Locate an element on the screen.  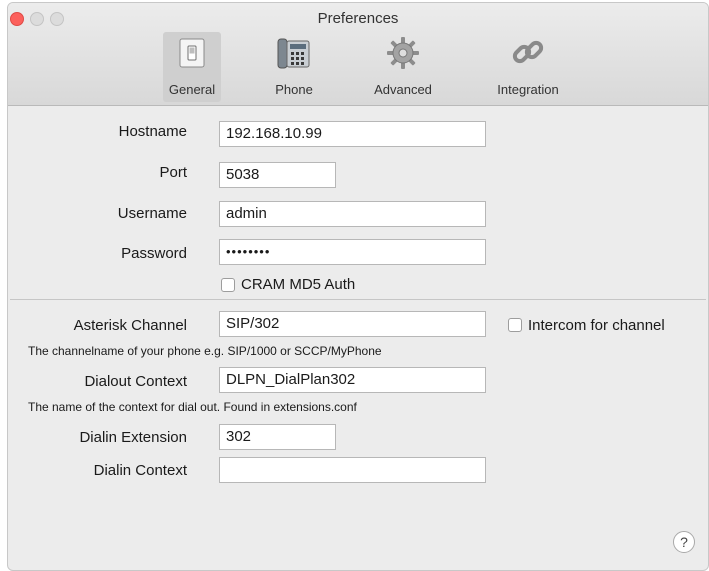
gear-icon is located at coordinates (403, 54).